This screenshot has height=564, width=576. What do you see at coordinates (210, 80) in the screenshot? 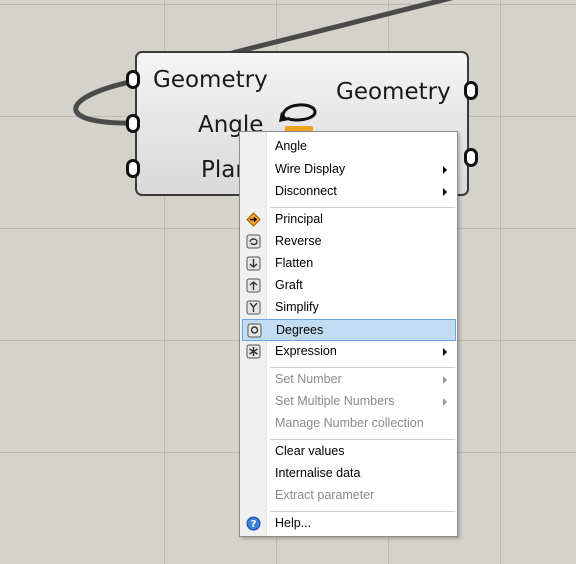
I see `input-label-geometry: Geometry` at bounding box center [210, 80].